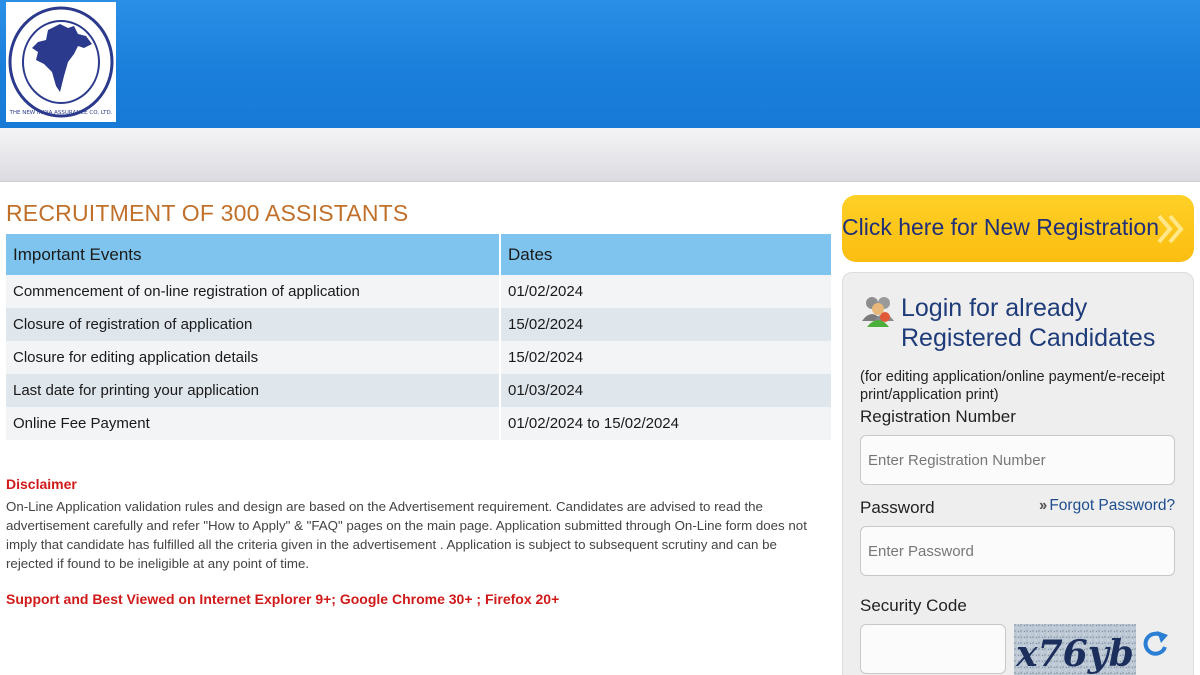 The height and width of the screenshot is (675, 1200). Describe the element at coordinates (665, 423) in the screenshot. I see `date-cell: 01/02/2024 to 15/02/2024` at that location.